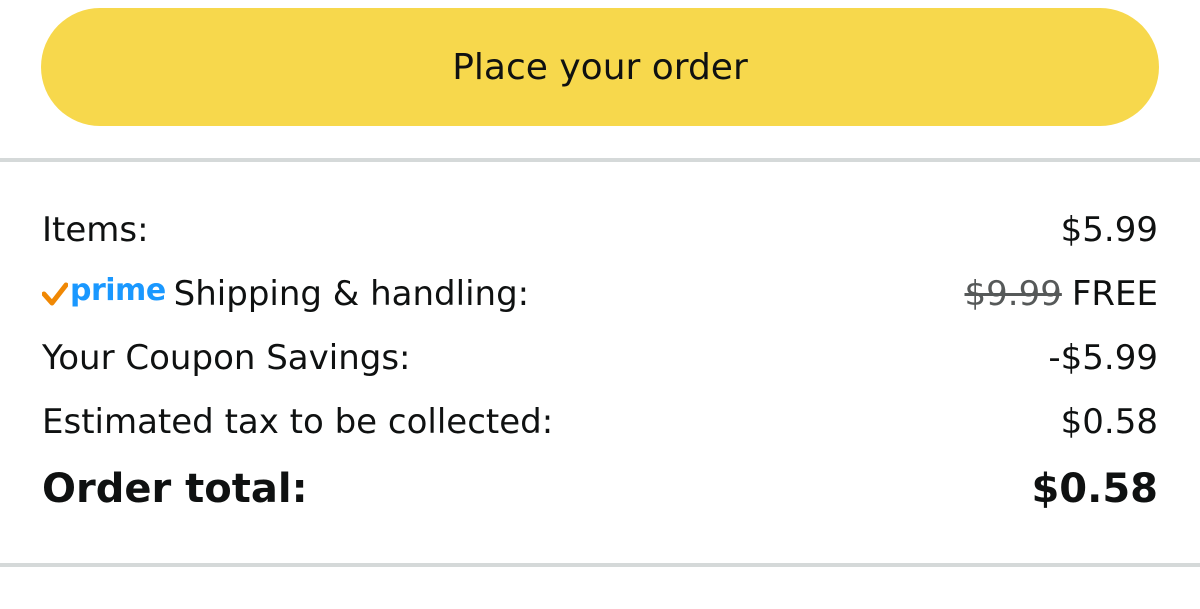 Image resolution: width=1200 pixels, height=609 pixels. I want to click on shipping-label: Shipping & handling:, so click(351, 294).